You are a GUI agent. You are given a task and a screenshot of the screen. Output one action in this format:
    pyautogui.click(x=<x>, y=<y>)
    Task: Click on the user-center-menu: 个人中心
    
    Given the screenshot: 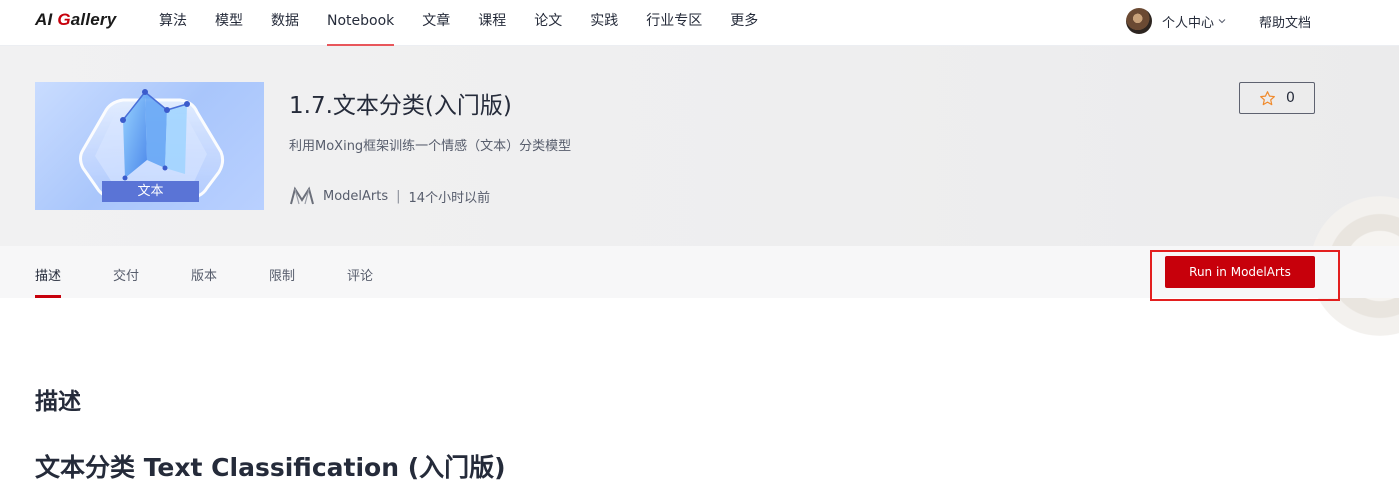 What is the action you would take?
    pyautogui.click(x=1176, y=21)
    